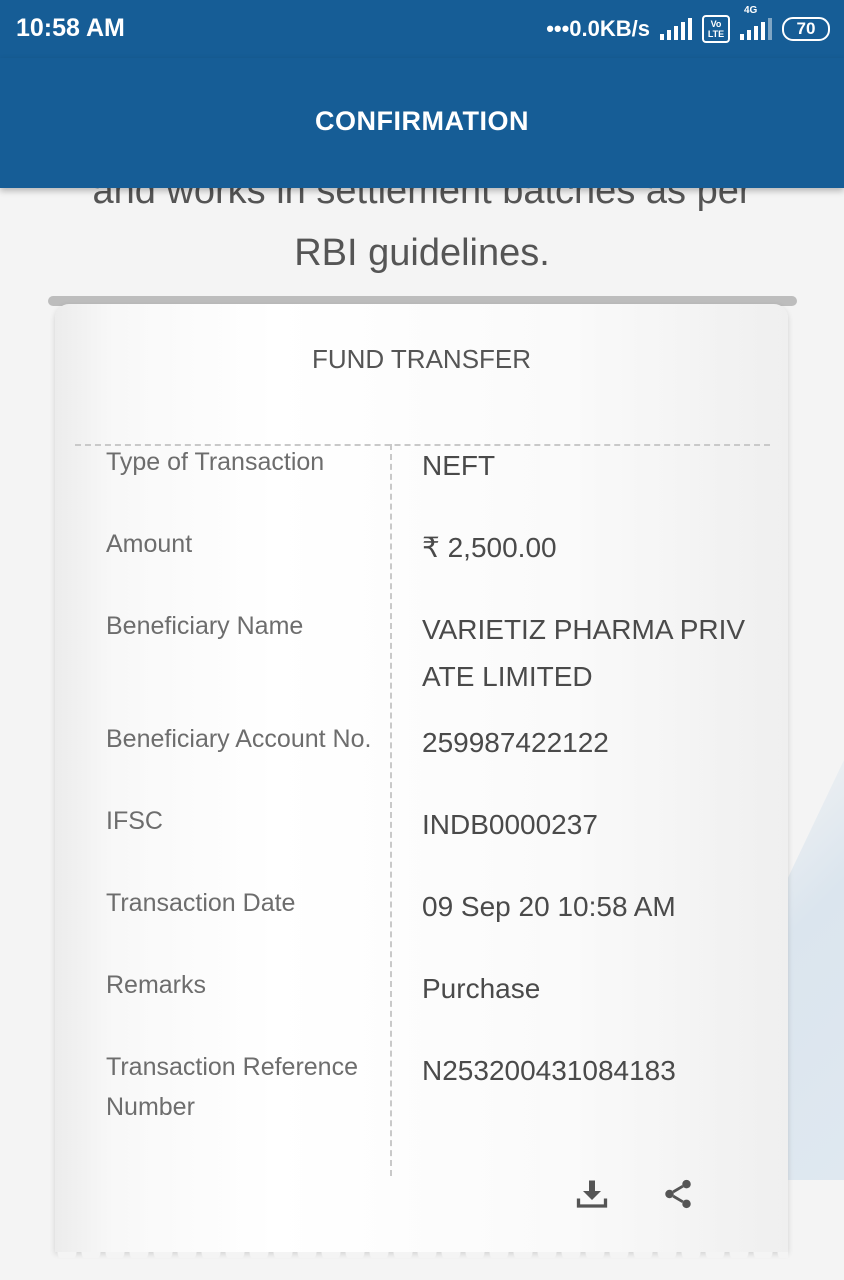  What do you see at coordinates (756, 22) in the screenshot?
I see `signal-4g-icon: 4G` at bounding box center [756, 22].